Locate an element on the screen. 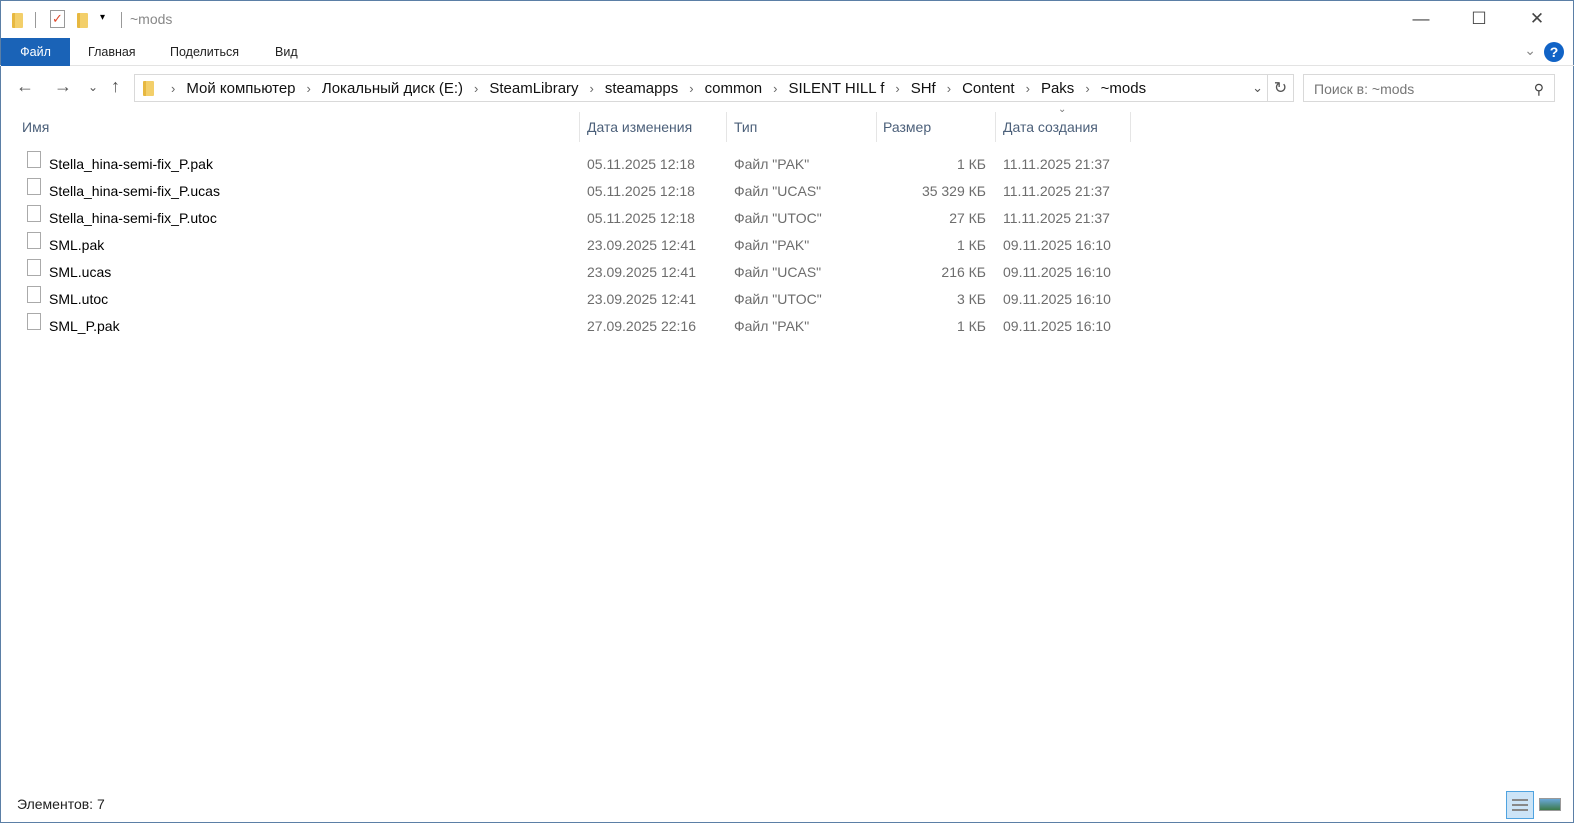 The width and height of the screenshot is (1574, 823). file-name: Stella_hina-semi-fix_P.utoc is located at coordinates (133, 218).